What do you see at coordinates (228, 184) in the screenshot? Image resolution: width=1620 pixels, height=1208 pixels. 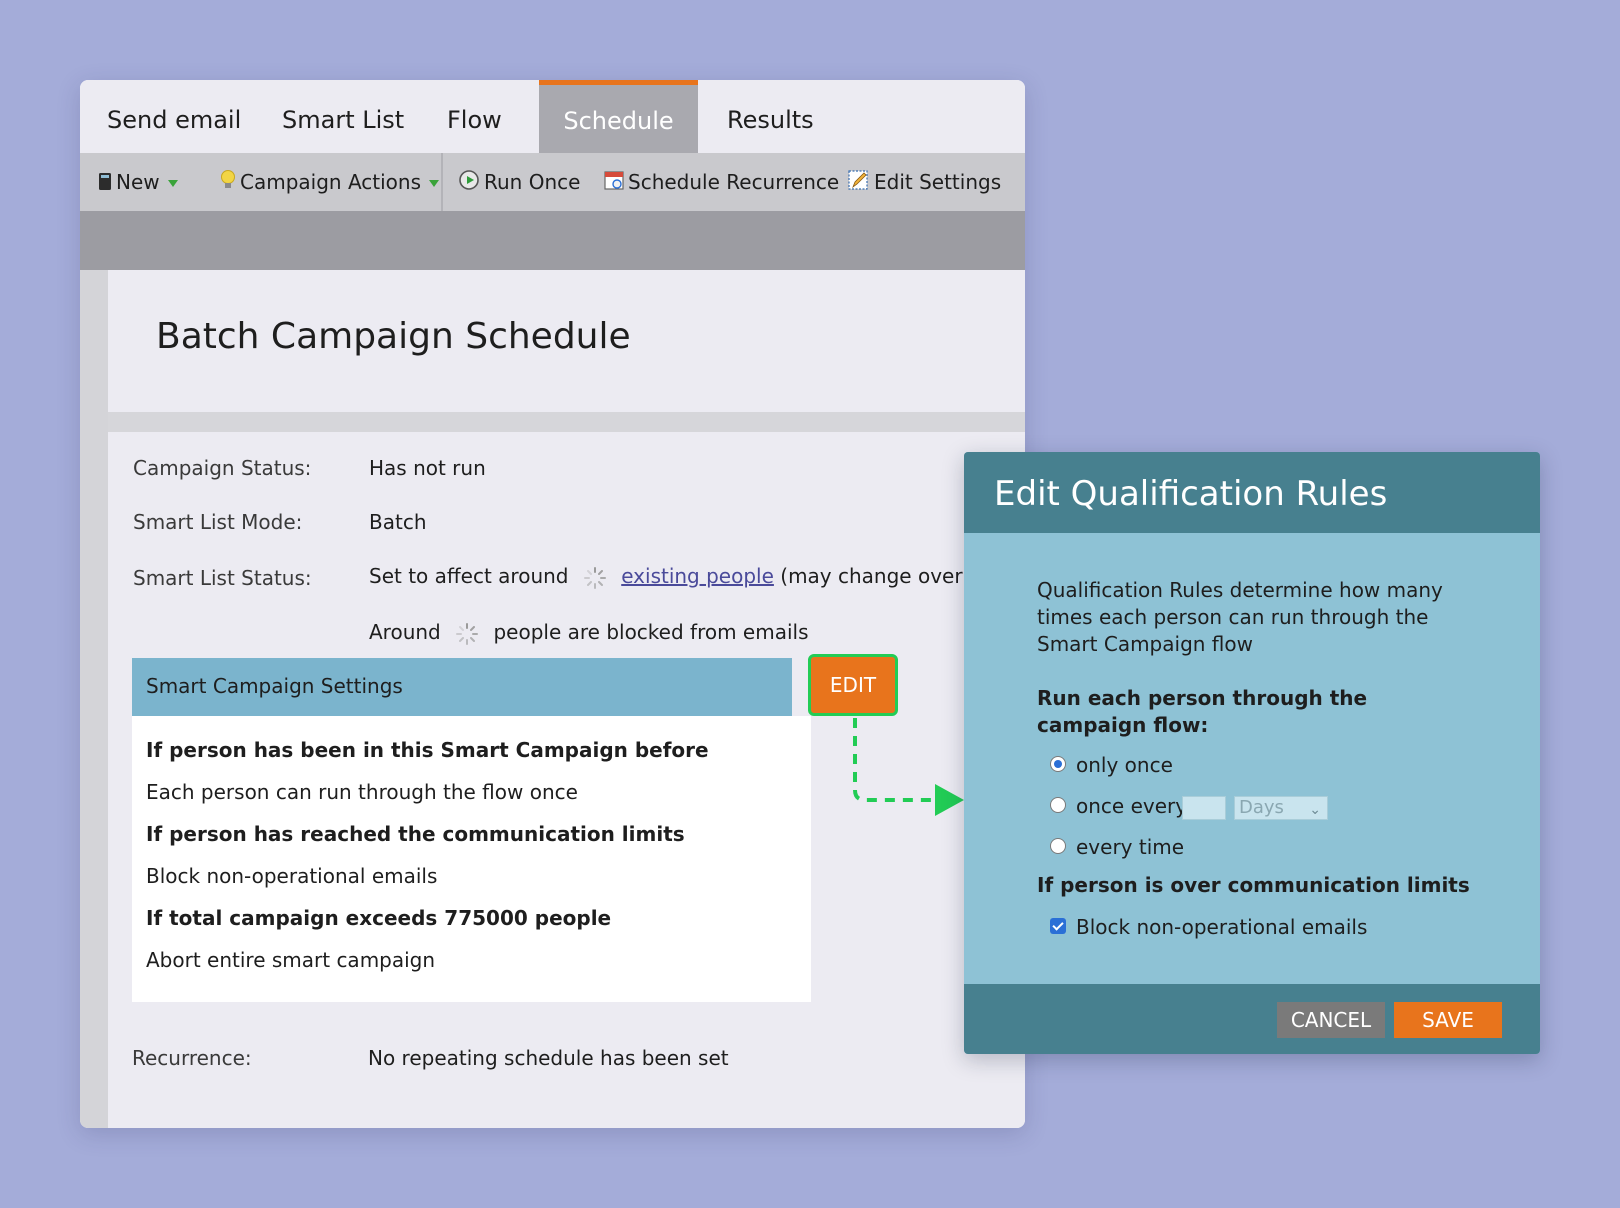 I see `lightbulb-icon` at bounding box center [228, 184].